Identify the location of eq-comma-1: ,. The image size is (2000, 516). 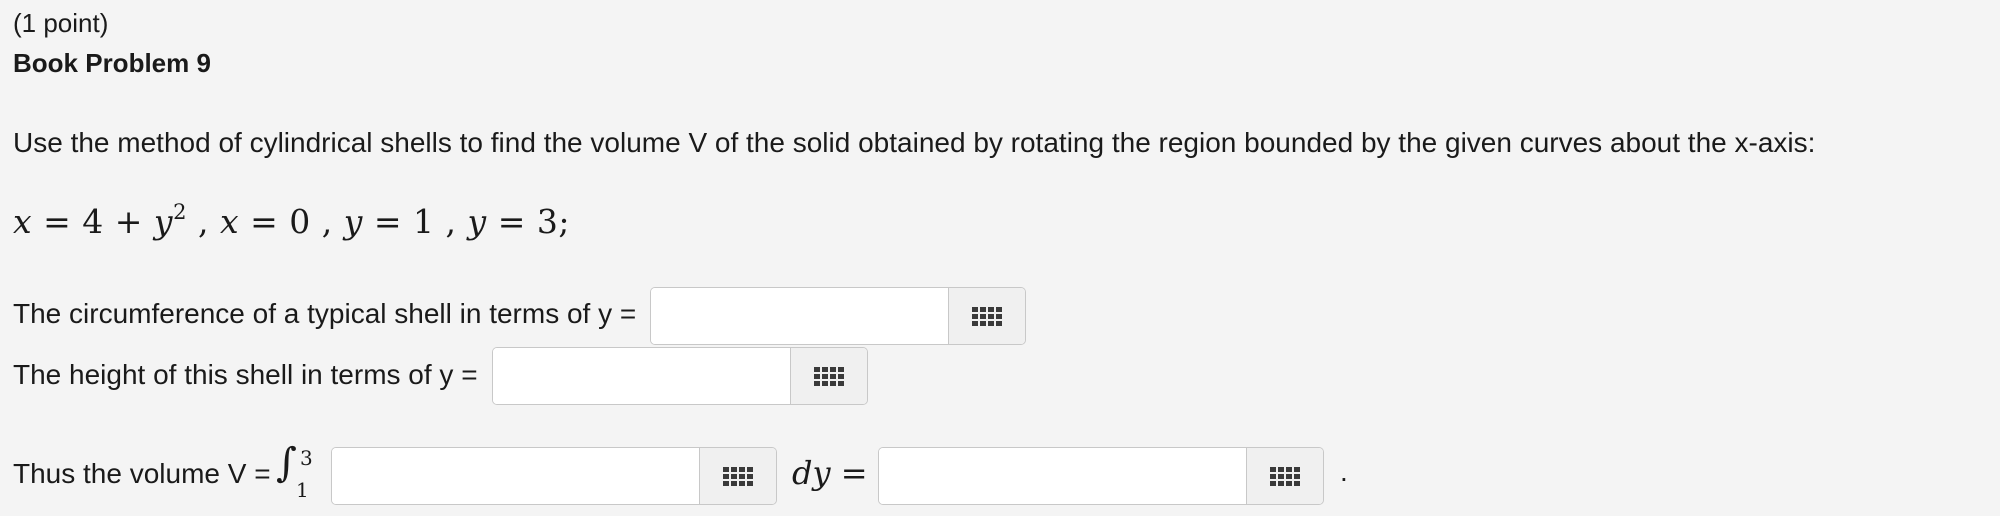
(203, 221).